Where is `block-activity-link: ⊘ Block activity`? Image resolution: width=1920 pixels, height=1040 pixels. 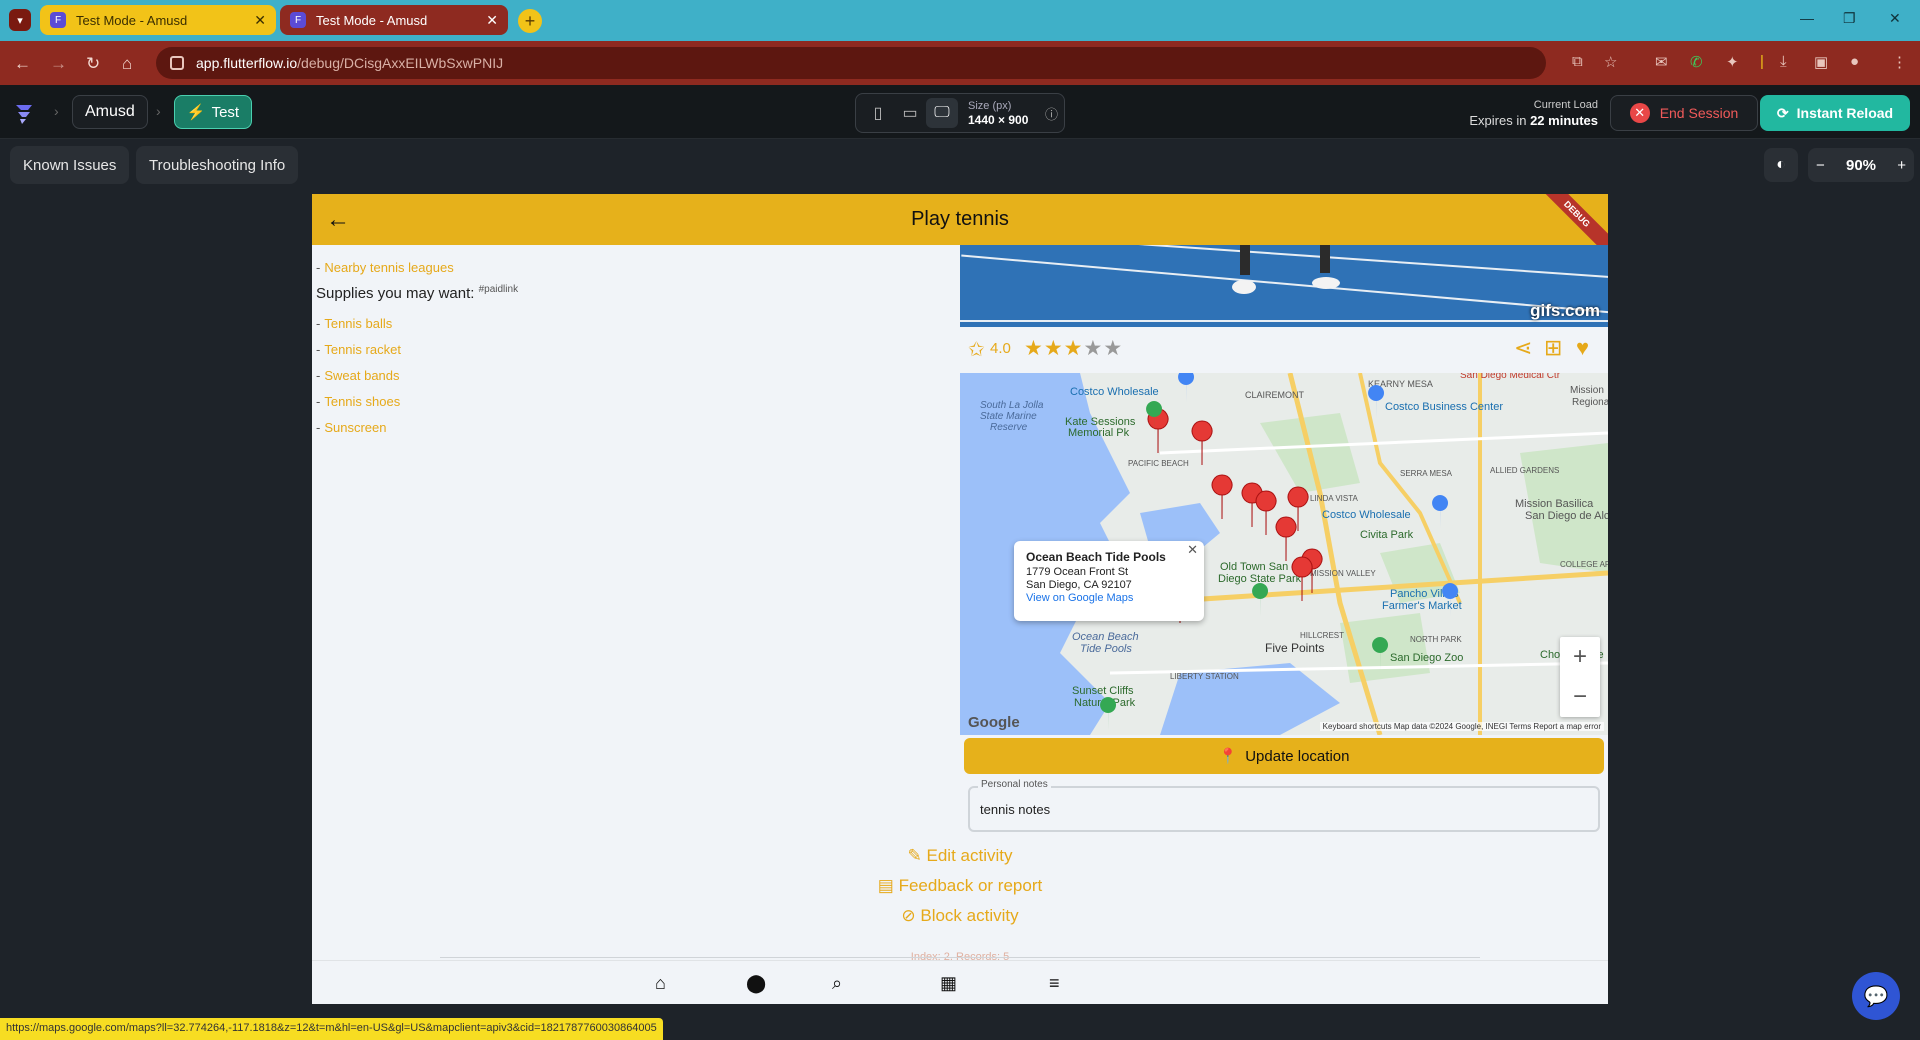 block-activity-link: ⊘ Block activity is located at coordinates (960, 916).